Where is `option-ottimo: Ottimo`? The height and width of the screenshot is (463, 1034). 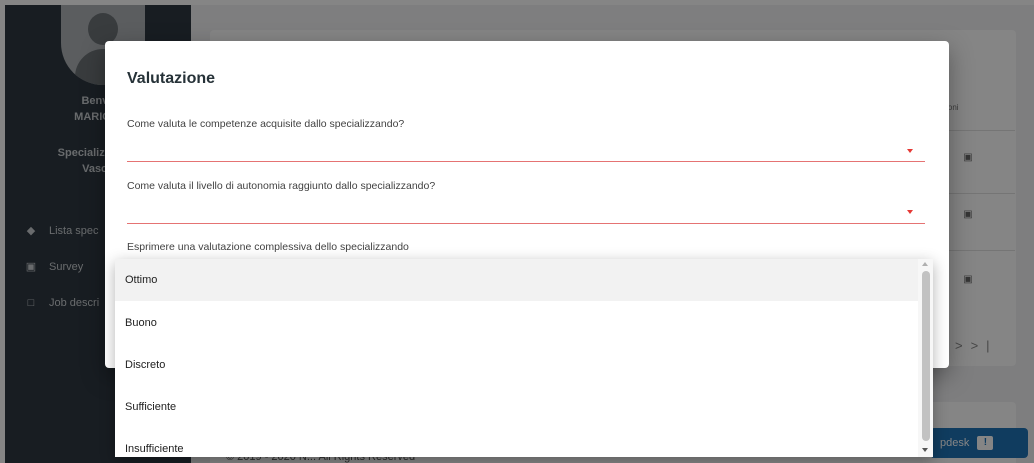
option-ottimo: Ottimo is located at coordinates (516, 280).